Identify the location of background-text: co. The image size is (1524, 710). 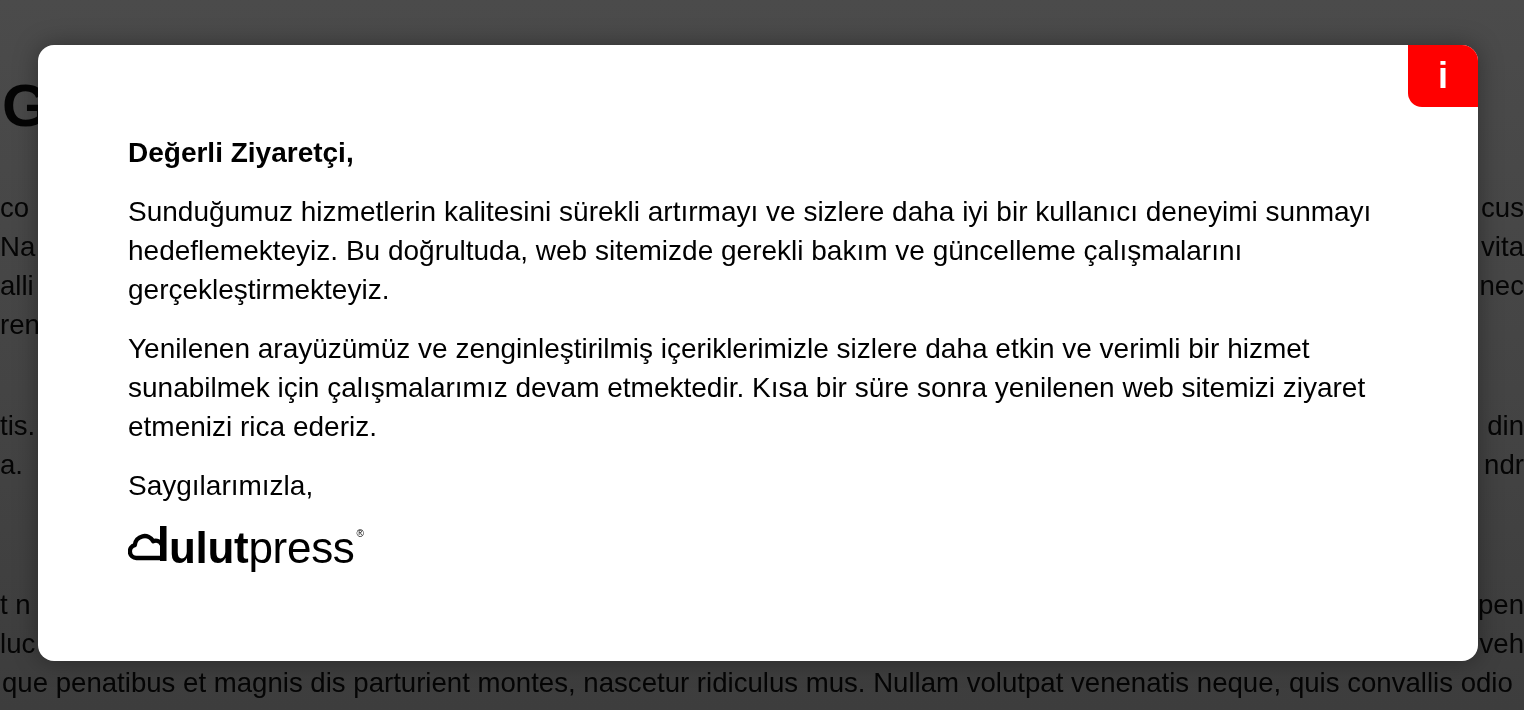
(15, 208).